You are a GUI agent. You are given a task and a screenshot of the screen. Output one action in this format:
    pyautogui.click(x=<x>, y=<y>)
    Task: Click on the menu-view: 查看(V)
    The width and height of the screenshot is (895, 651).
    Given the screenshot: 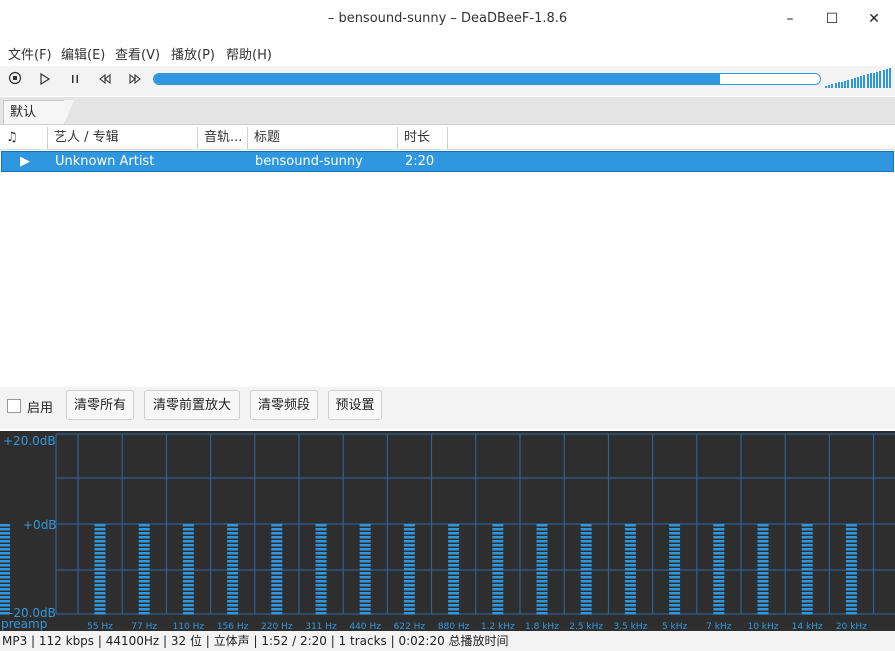 What is the action you would take?
    pyautogui.click(x=137, y=53)
    